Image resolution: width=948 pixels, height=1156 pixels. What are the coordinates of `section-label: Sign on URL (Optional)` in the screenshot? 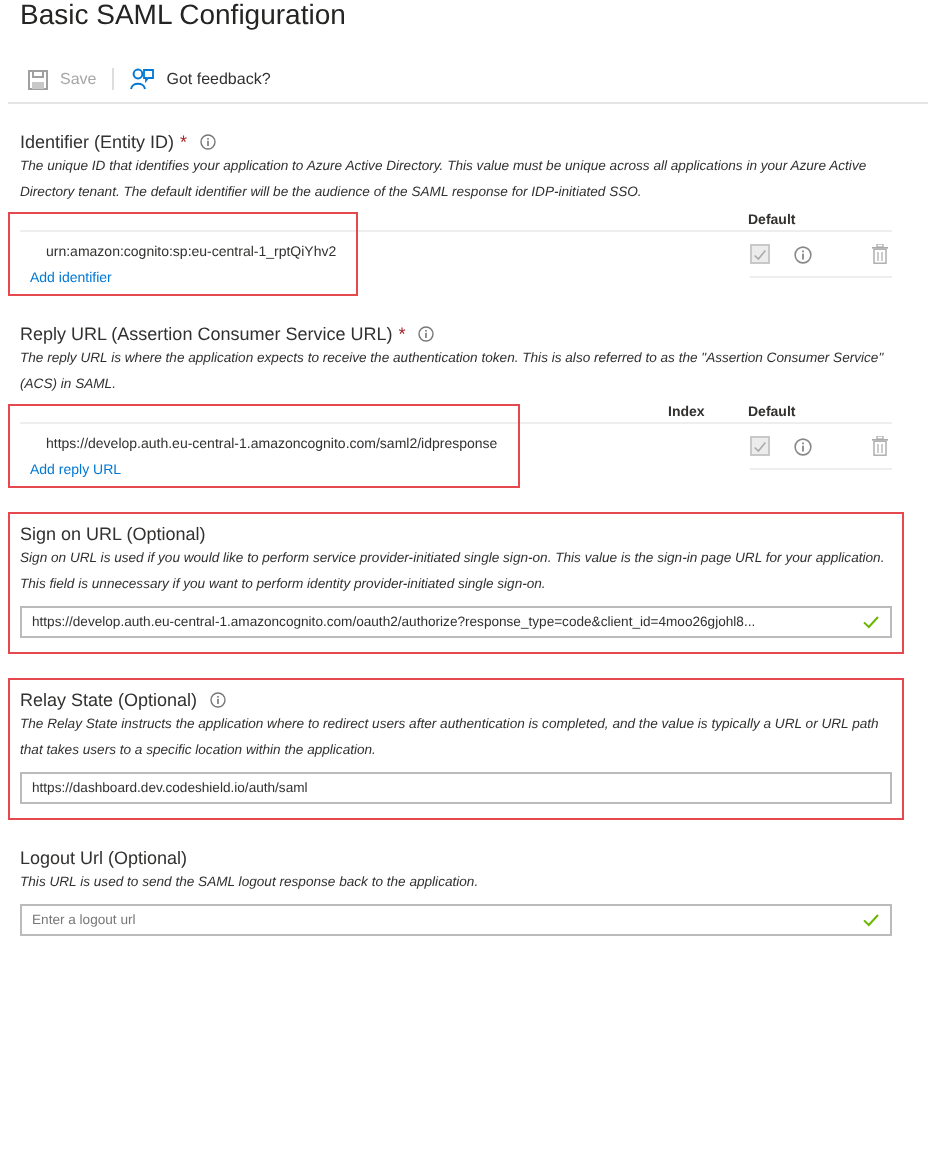 It's located at (113, 534).